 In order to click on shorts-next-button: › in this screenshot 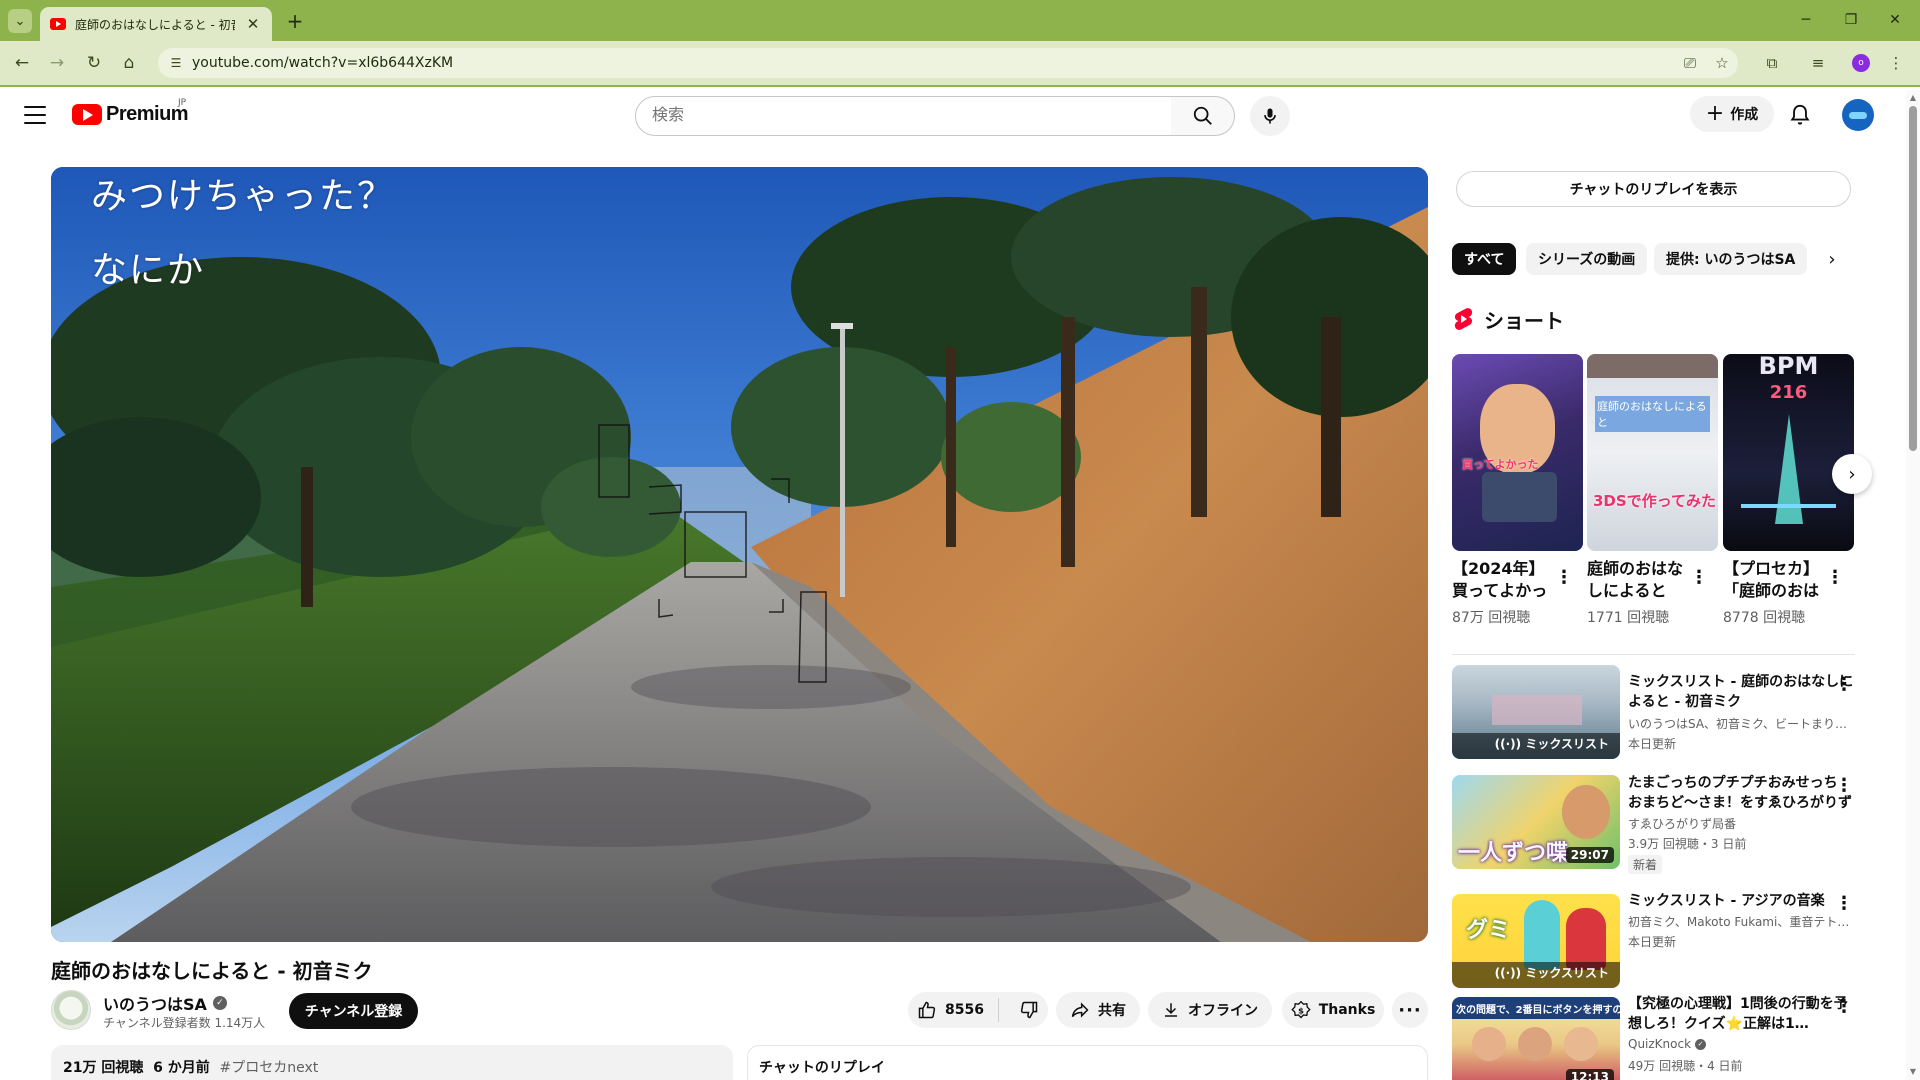, I will do `click(1852, 474)`.